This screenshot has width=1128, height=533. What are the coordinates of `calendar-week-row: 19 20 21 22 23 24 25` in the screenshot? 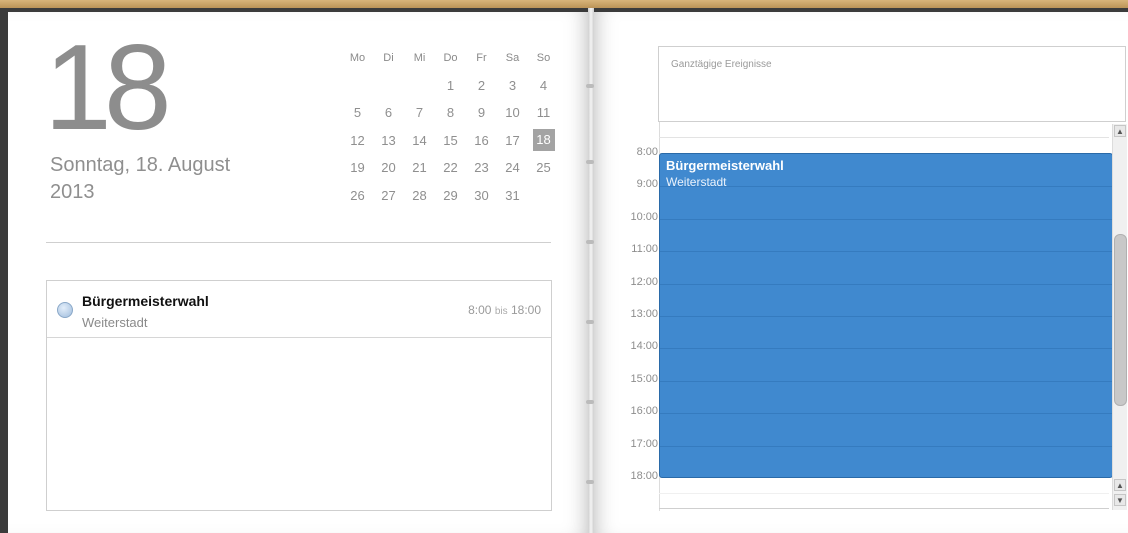 It's located at (450, 168).